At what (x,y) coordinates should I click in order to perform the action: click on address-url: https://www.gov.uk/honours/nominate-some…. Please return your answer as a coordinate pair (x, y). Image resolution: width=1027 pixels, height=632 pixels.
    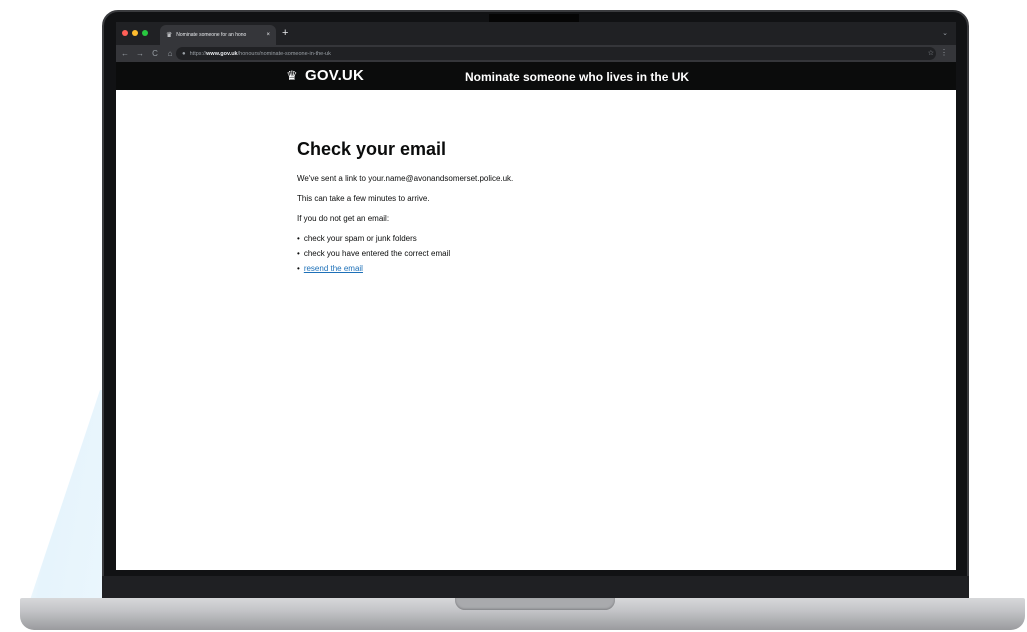
    Looking at the image, I should click on (260, 53).